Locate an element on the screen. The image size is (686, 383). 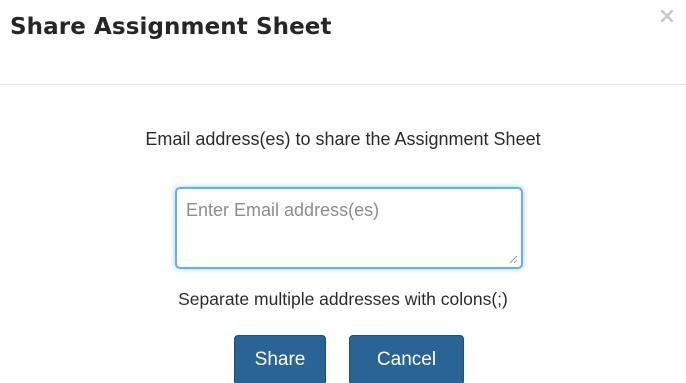
resize-handle-icon is located at coordinates (513, 259).